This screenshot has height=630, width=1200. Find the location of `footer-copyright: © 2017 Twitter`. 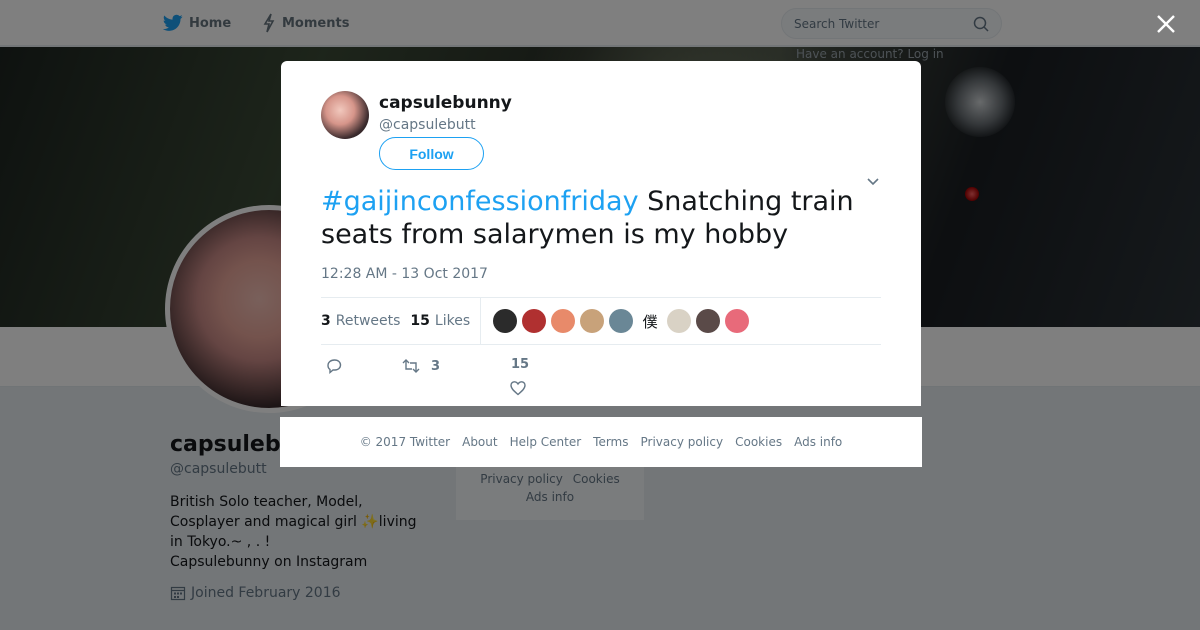

footer-copyright: © 2017 Twitter is located at coordinates (405, 442).